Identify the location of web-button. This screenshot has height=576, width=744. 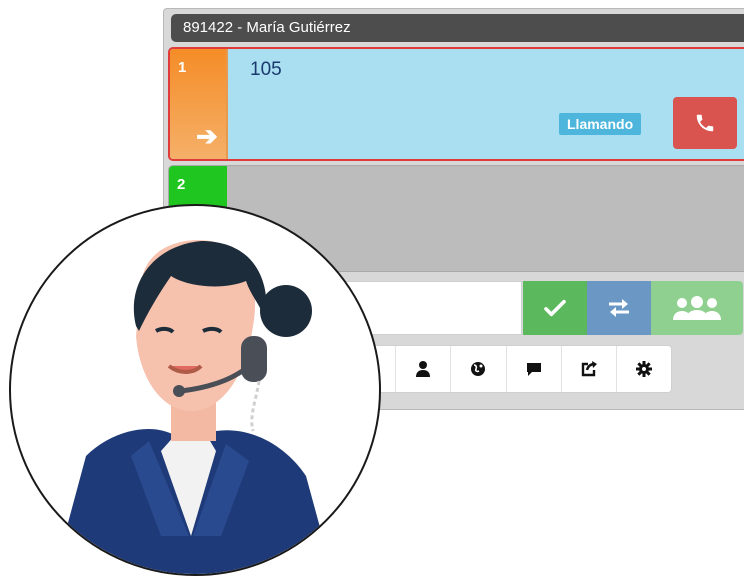
(479, 369).